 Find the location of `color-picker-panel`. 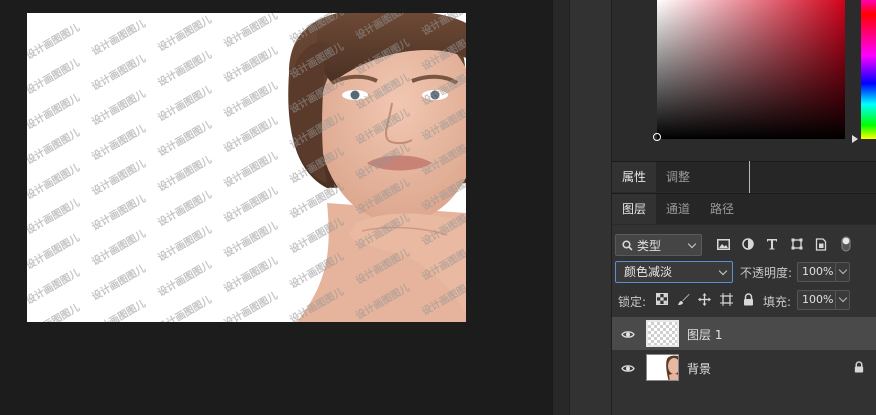

color-picker-panel is located at coordinates (744, 80).